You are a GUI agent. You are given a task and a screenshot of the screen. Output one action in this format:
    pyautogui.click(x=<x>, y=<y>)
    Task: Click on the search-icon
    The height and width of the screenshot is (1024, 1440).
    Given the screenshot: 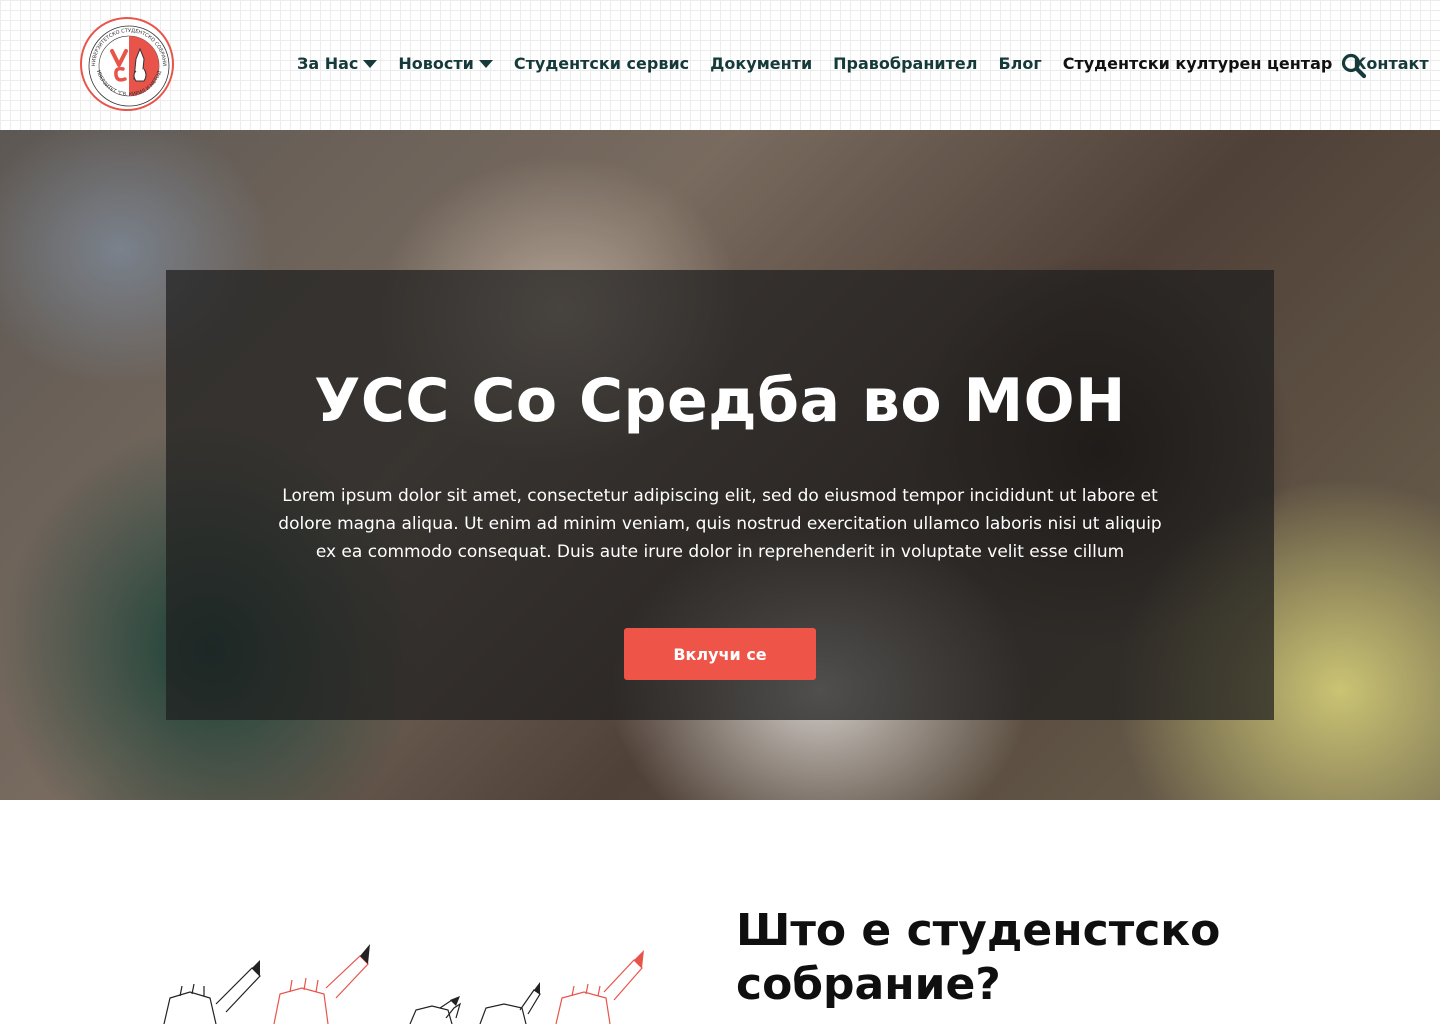 What is the action you would take?
    pyautogui.click(x=1354, y=66)
    